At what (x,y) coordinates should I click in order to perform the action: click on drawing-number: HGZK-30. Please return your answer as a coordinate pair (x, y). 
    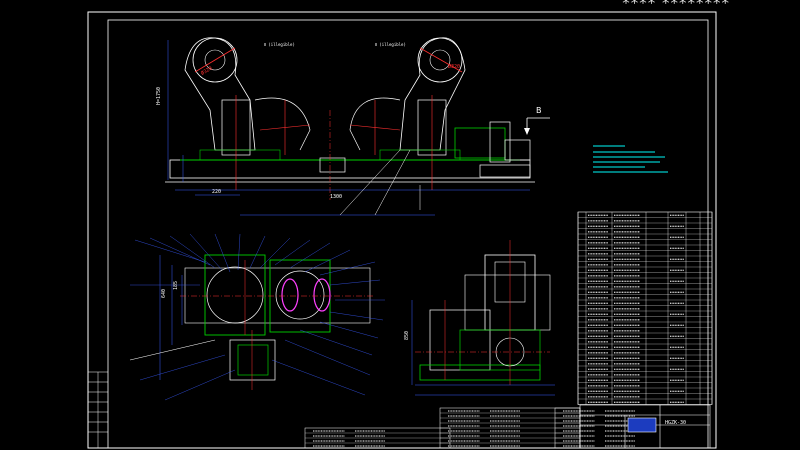
    Looking at the image, I should click on (675, 423).